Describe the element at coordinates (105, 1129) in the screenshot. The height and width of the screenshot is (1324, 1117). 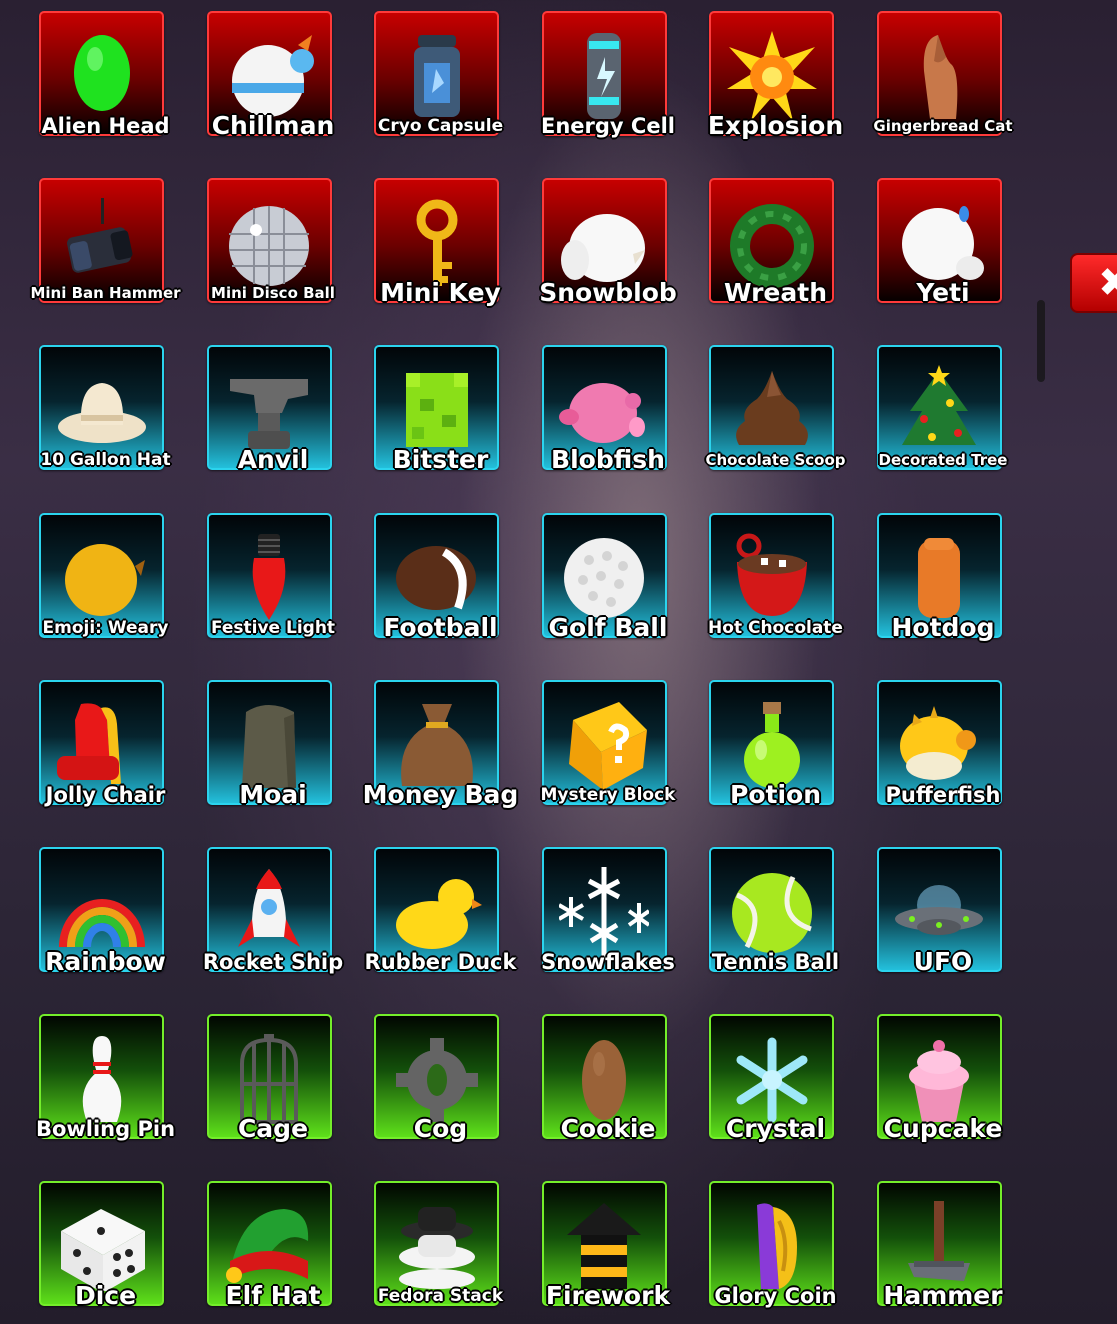
I see `item-label: Bowling Pin` at that location.